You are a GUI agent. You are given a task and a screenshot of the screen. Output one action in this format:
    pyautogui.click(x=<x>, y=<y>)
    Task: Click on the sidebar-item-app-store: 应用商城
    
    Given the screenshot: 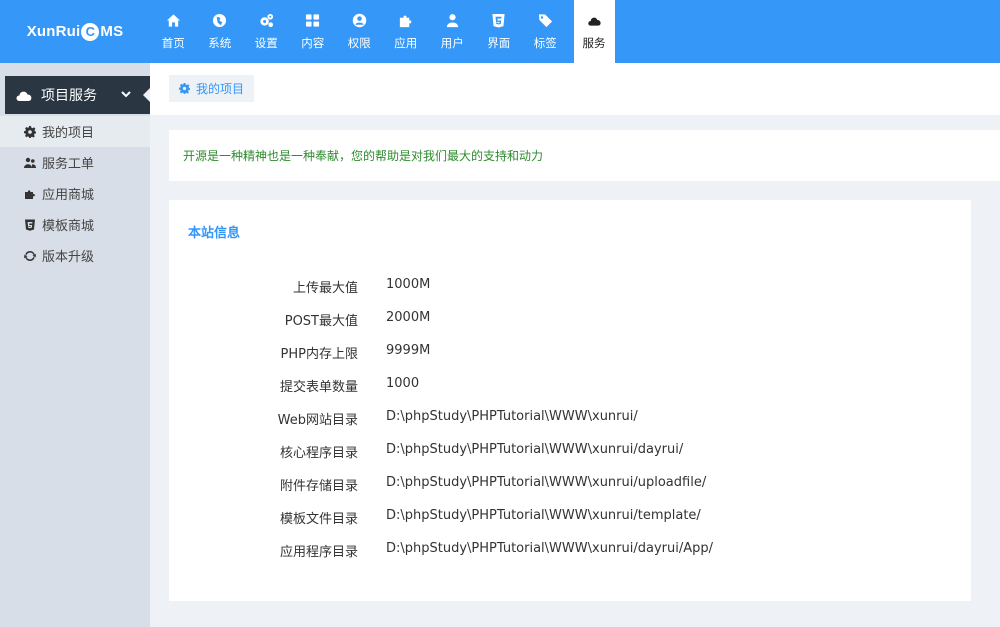 What is the action you would take?
    pyautogui.click(x=75, y=193)
    